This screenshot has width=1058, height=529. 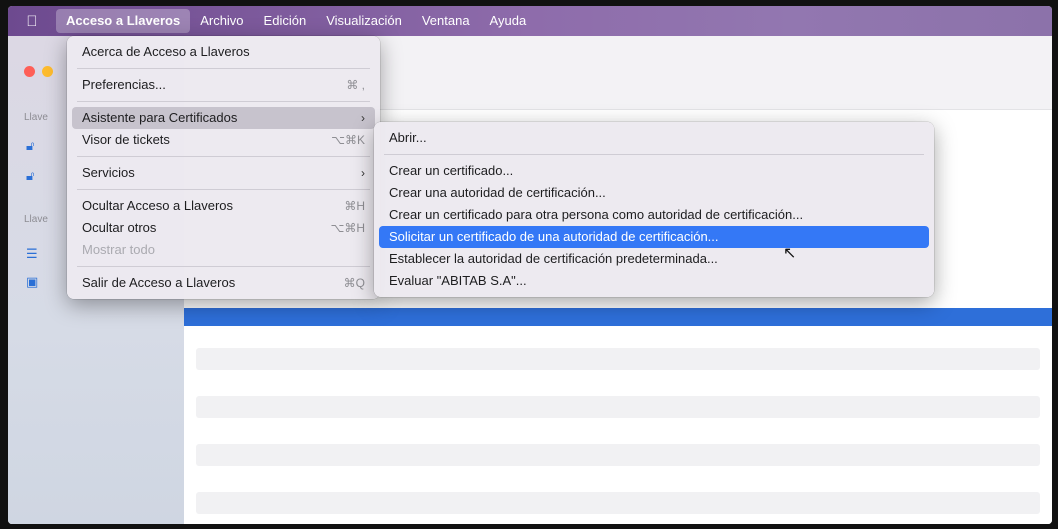 What do you see at coordinates (126, 139) in the screenshot?
I see `menu-item-label: Visor de tickets` at bounding box center [126, 139].